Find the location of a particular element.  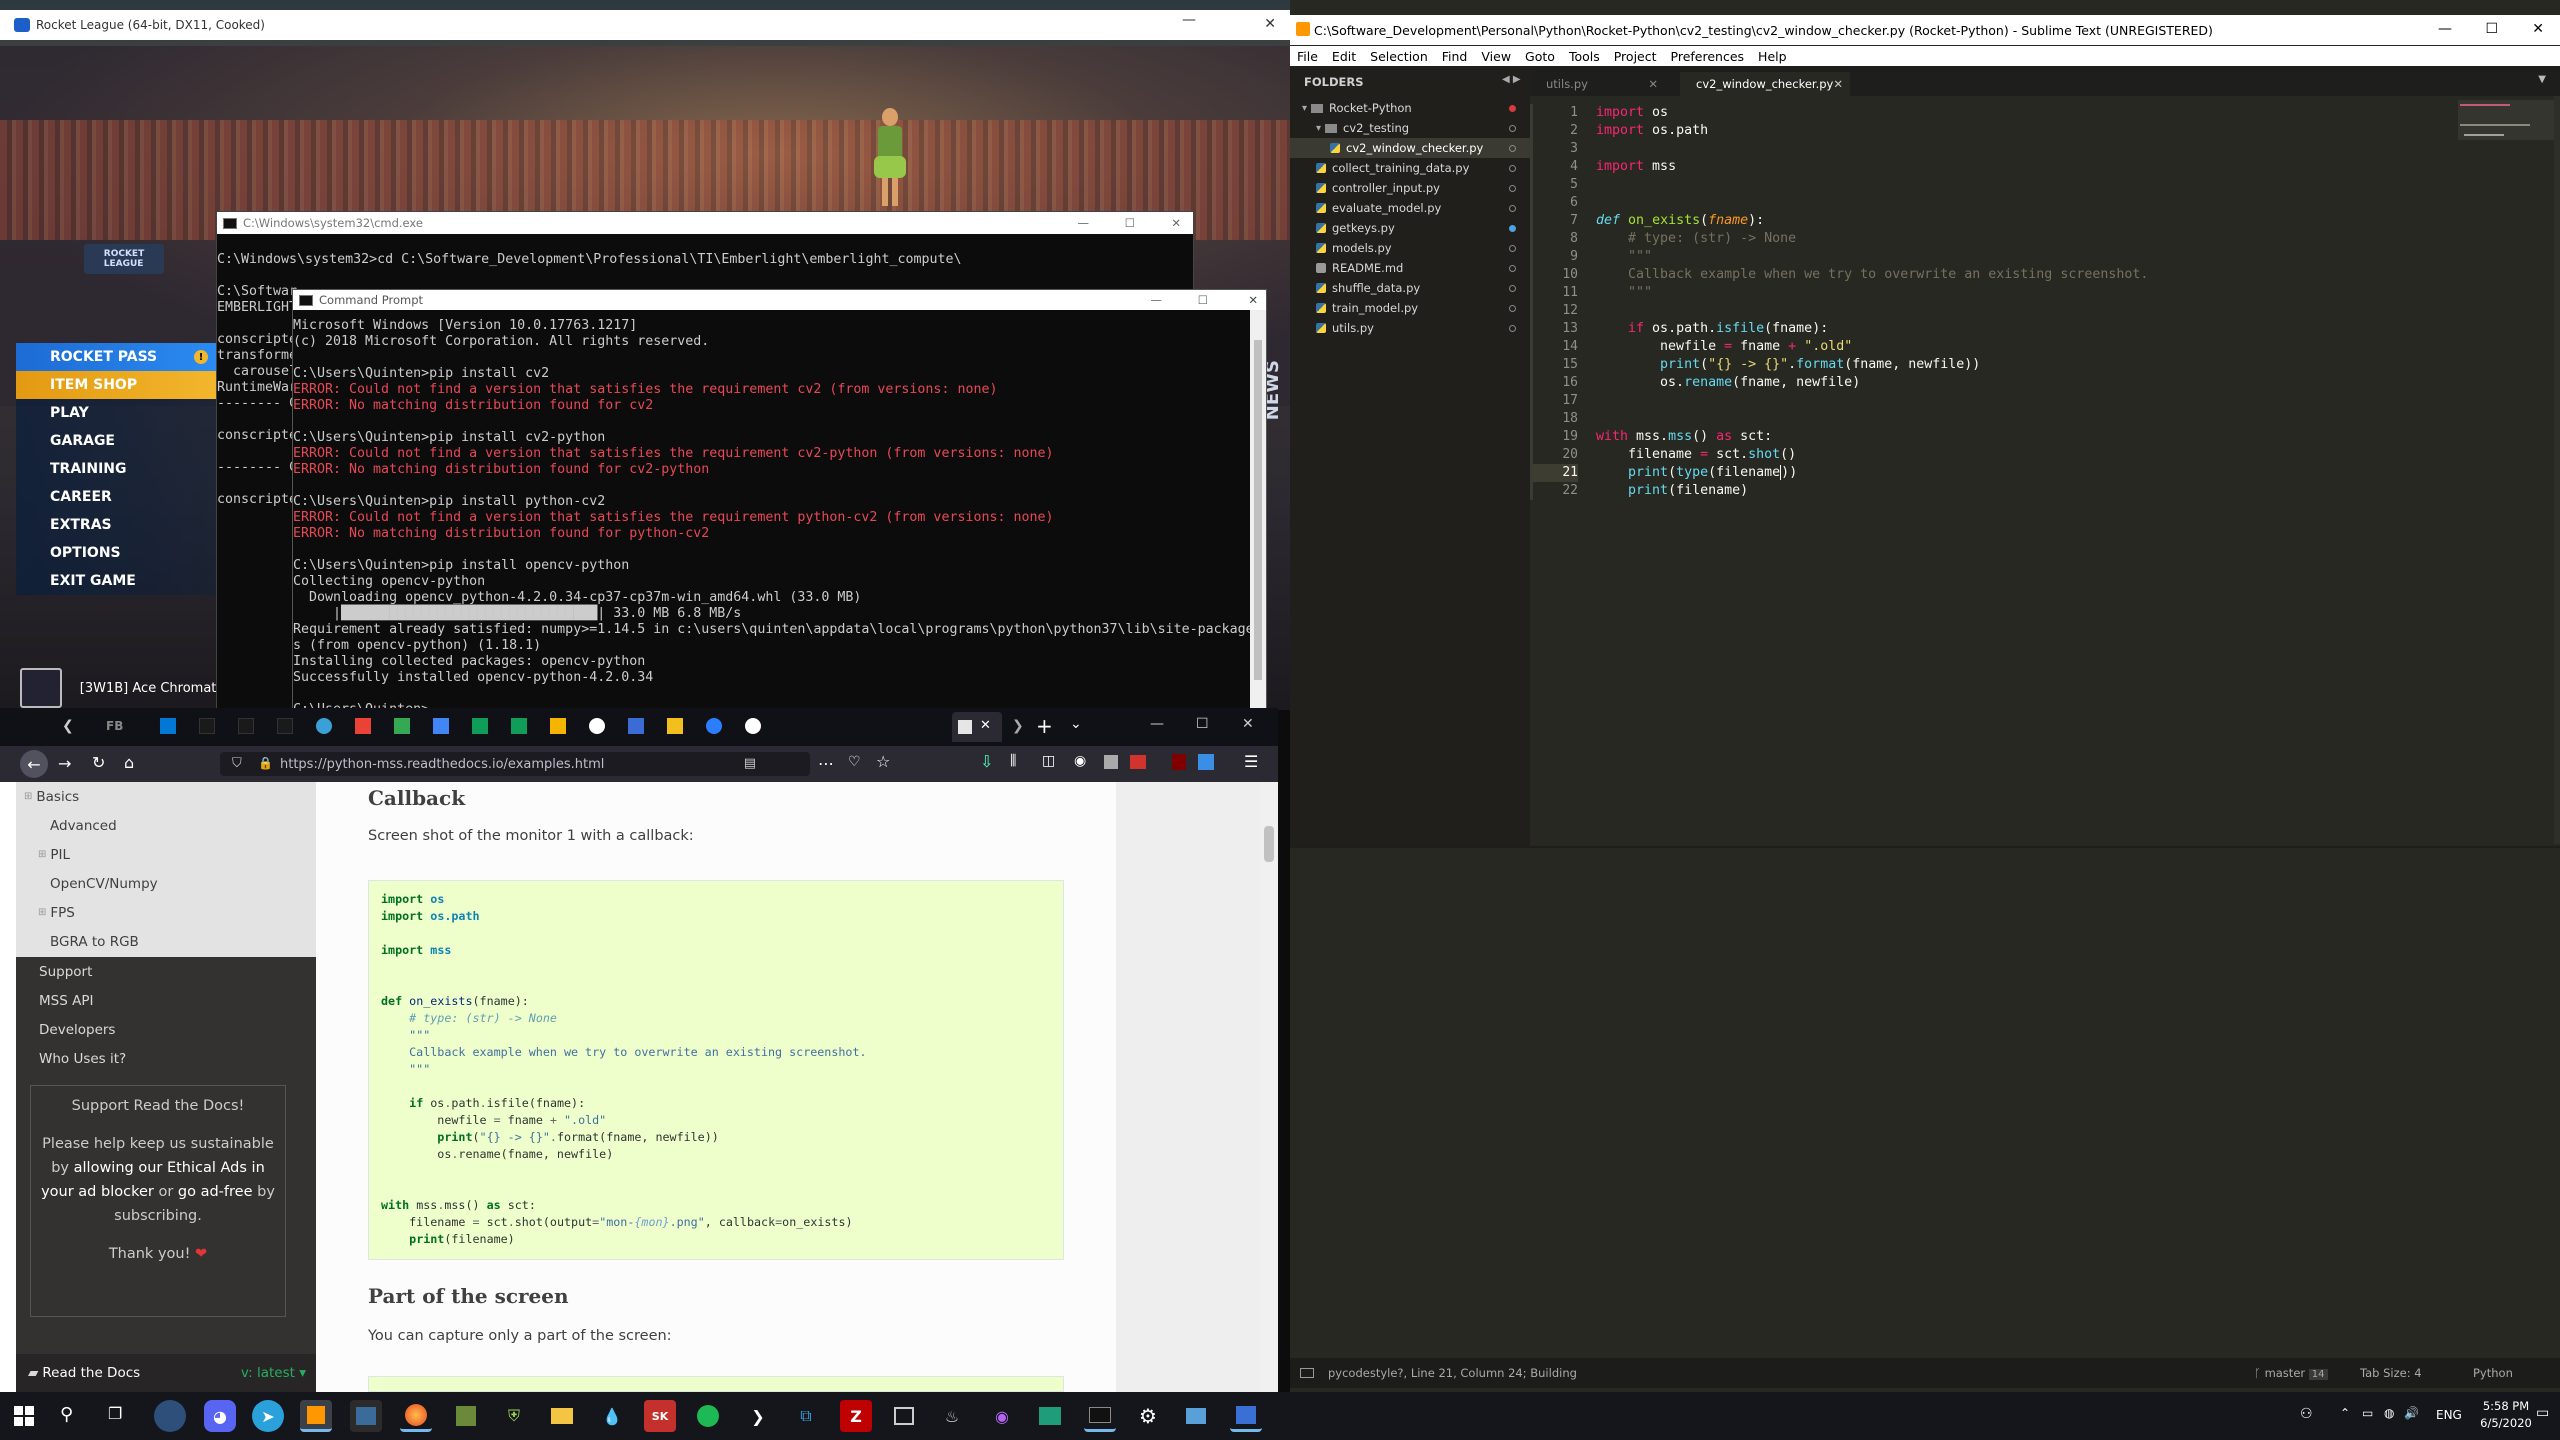

taskbar-app-icon: ◉ is located at coordinates (1002, 1416).